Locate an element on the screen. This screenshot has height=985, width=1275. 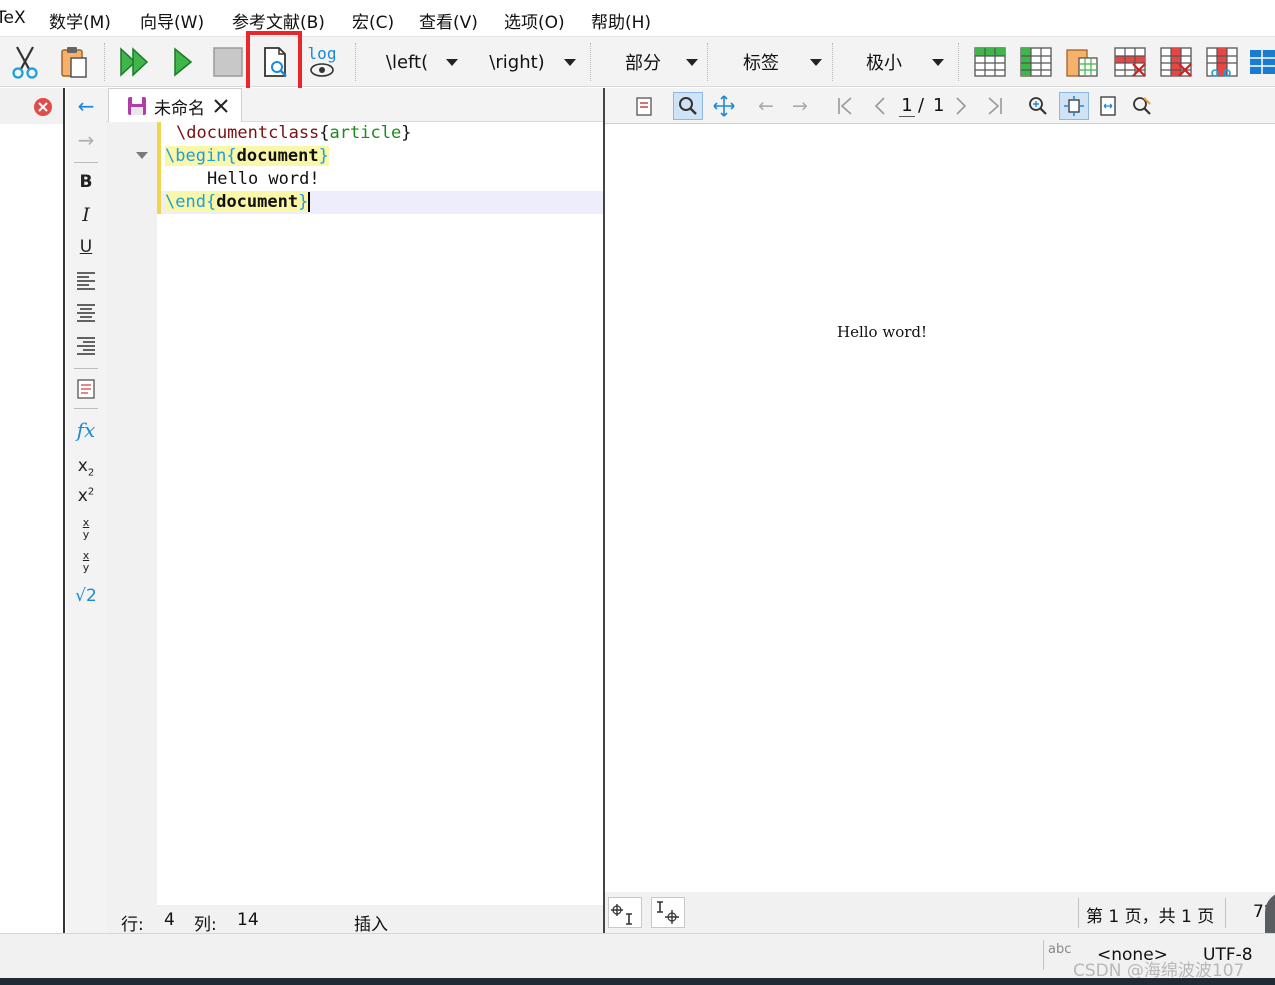
compile-icon is located at coordinates (182, 62).